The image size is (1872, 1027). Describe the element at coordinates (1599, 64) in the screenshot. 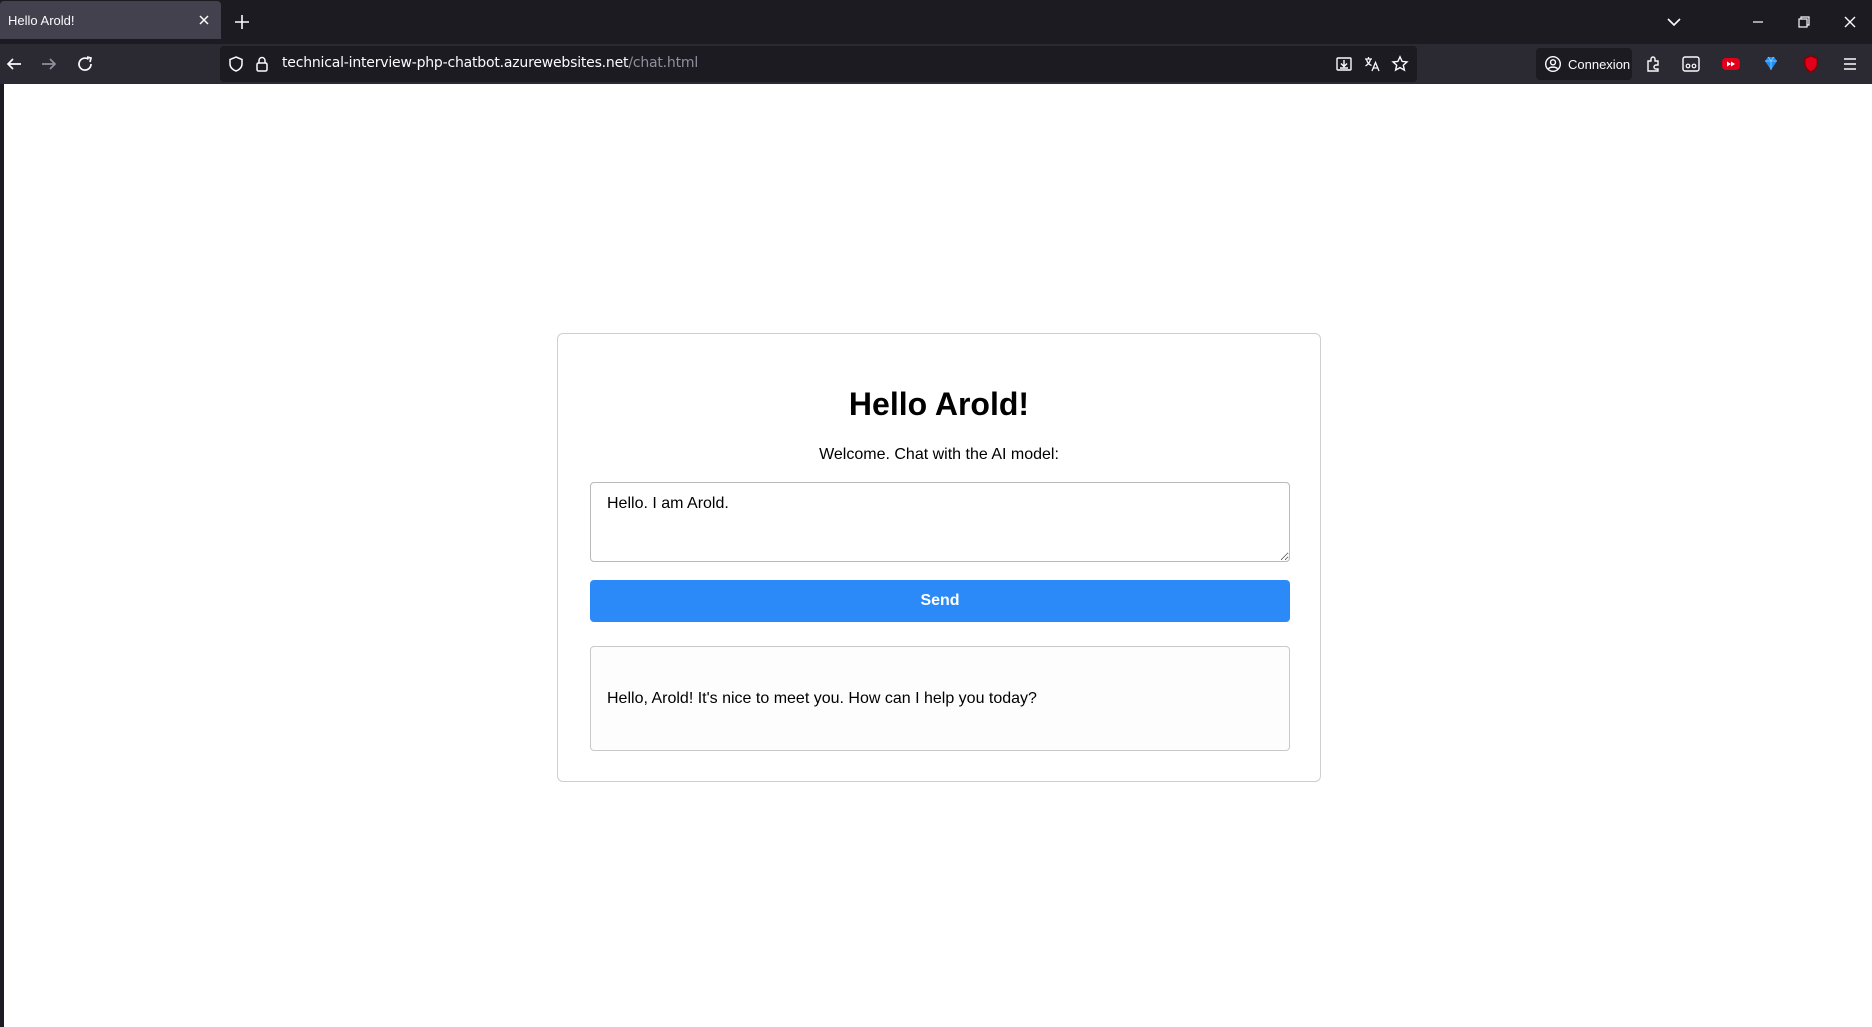

I see `sign-in-label: Connexion` at that location.